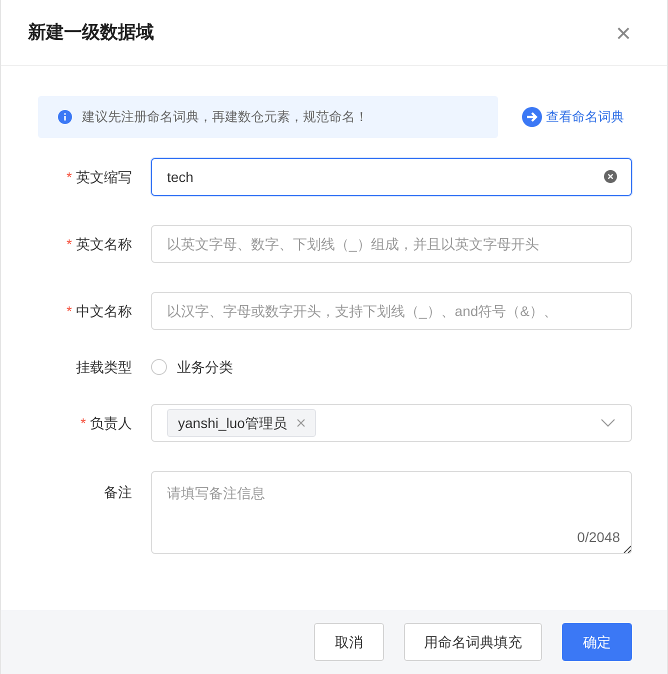  Describe the element at coordinates (241, 423) in the screenshot. I see `user-tag: yanshi_luo管理员` at that location.